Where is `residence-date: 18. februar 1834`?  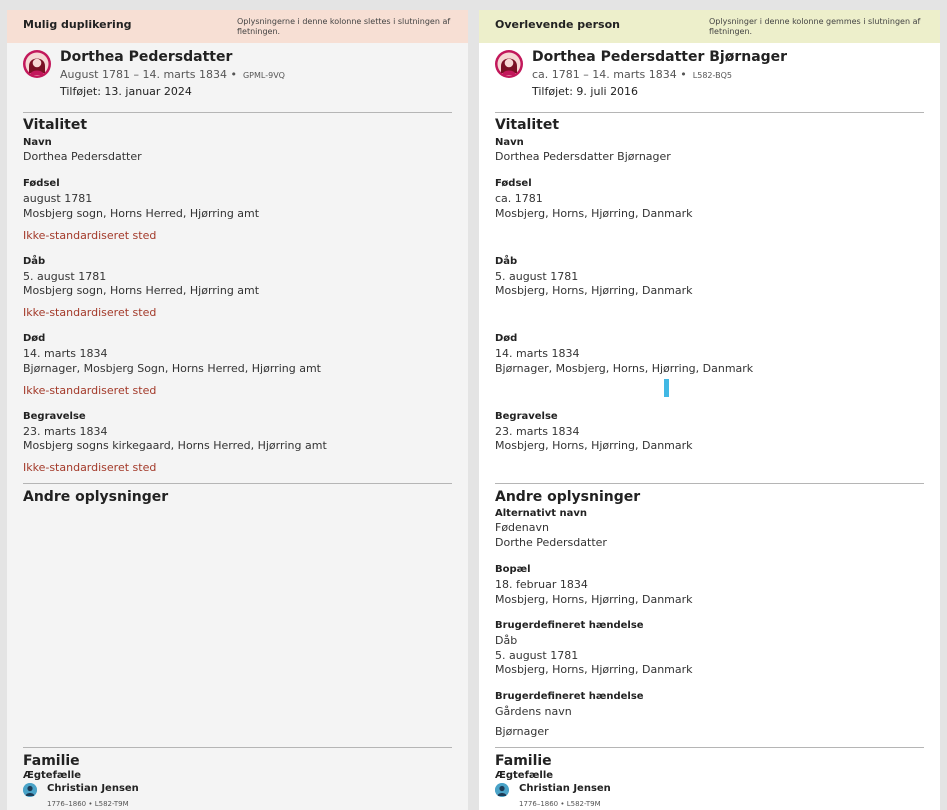 residence-date: 18. februar 1834 is located at coordinates (541, 584).